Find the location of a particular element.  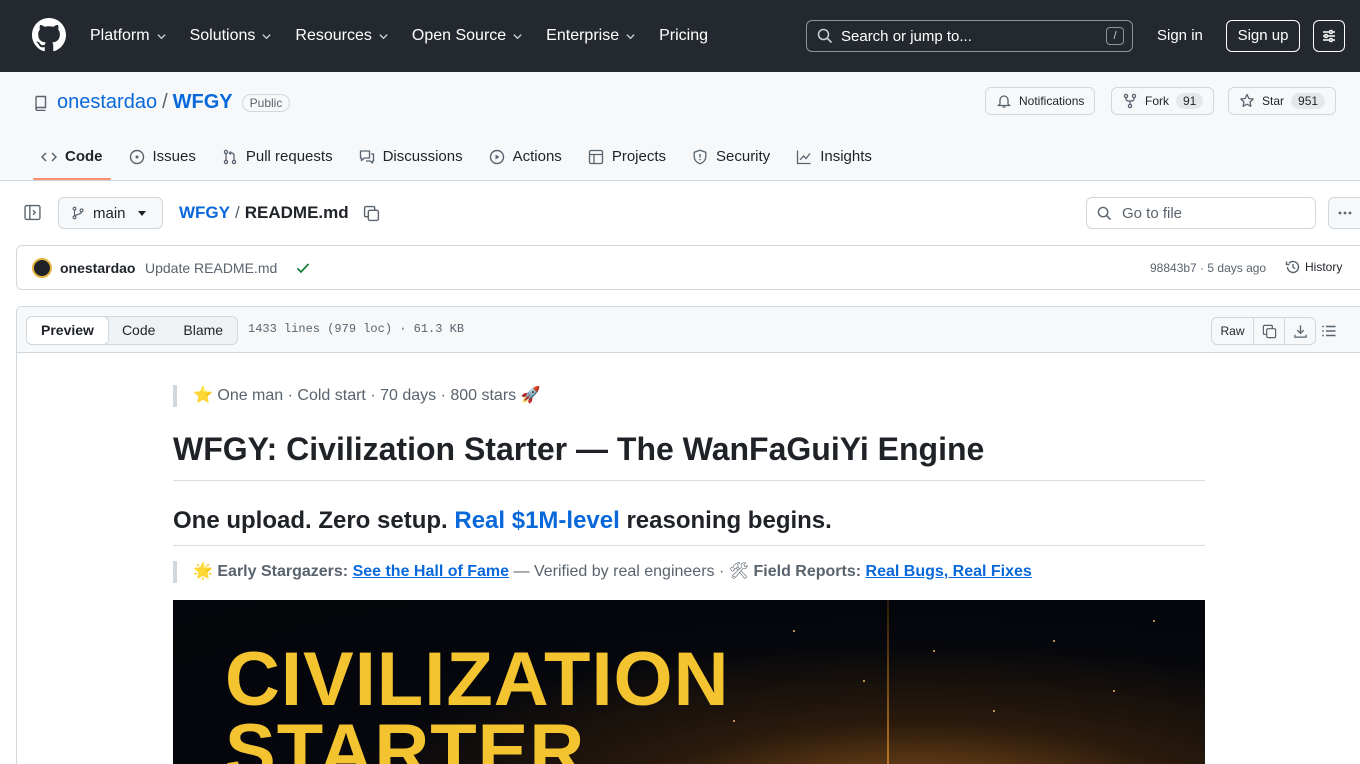

copy-raw-button is located at coordinates (1268, 331).